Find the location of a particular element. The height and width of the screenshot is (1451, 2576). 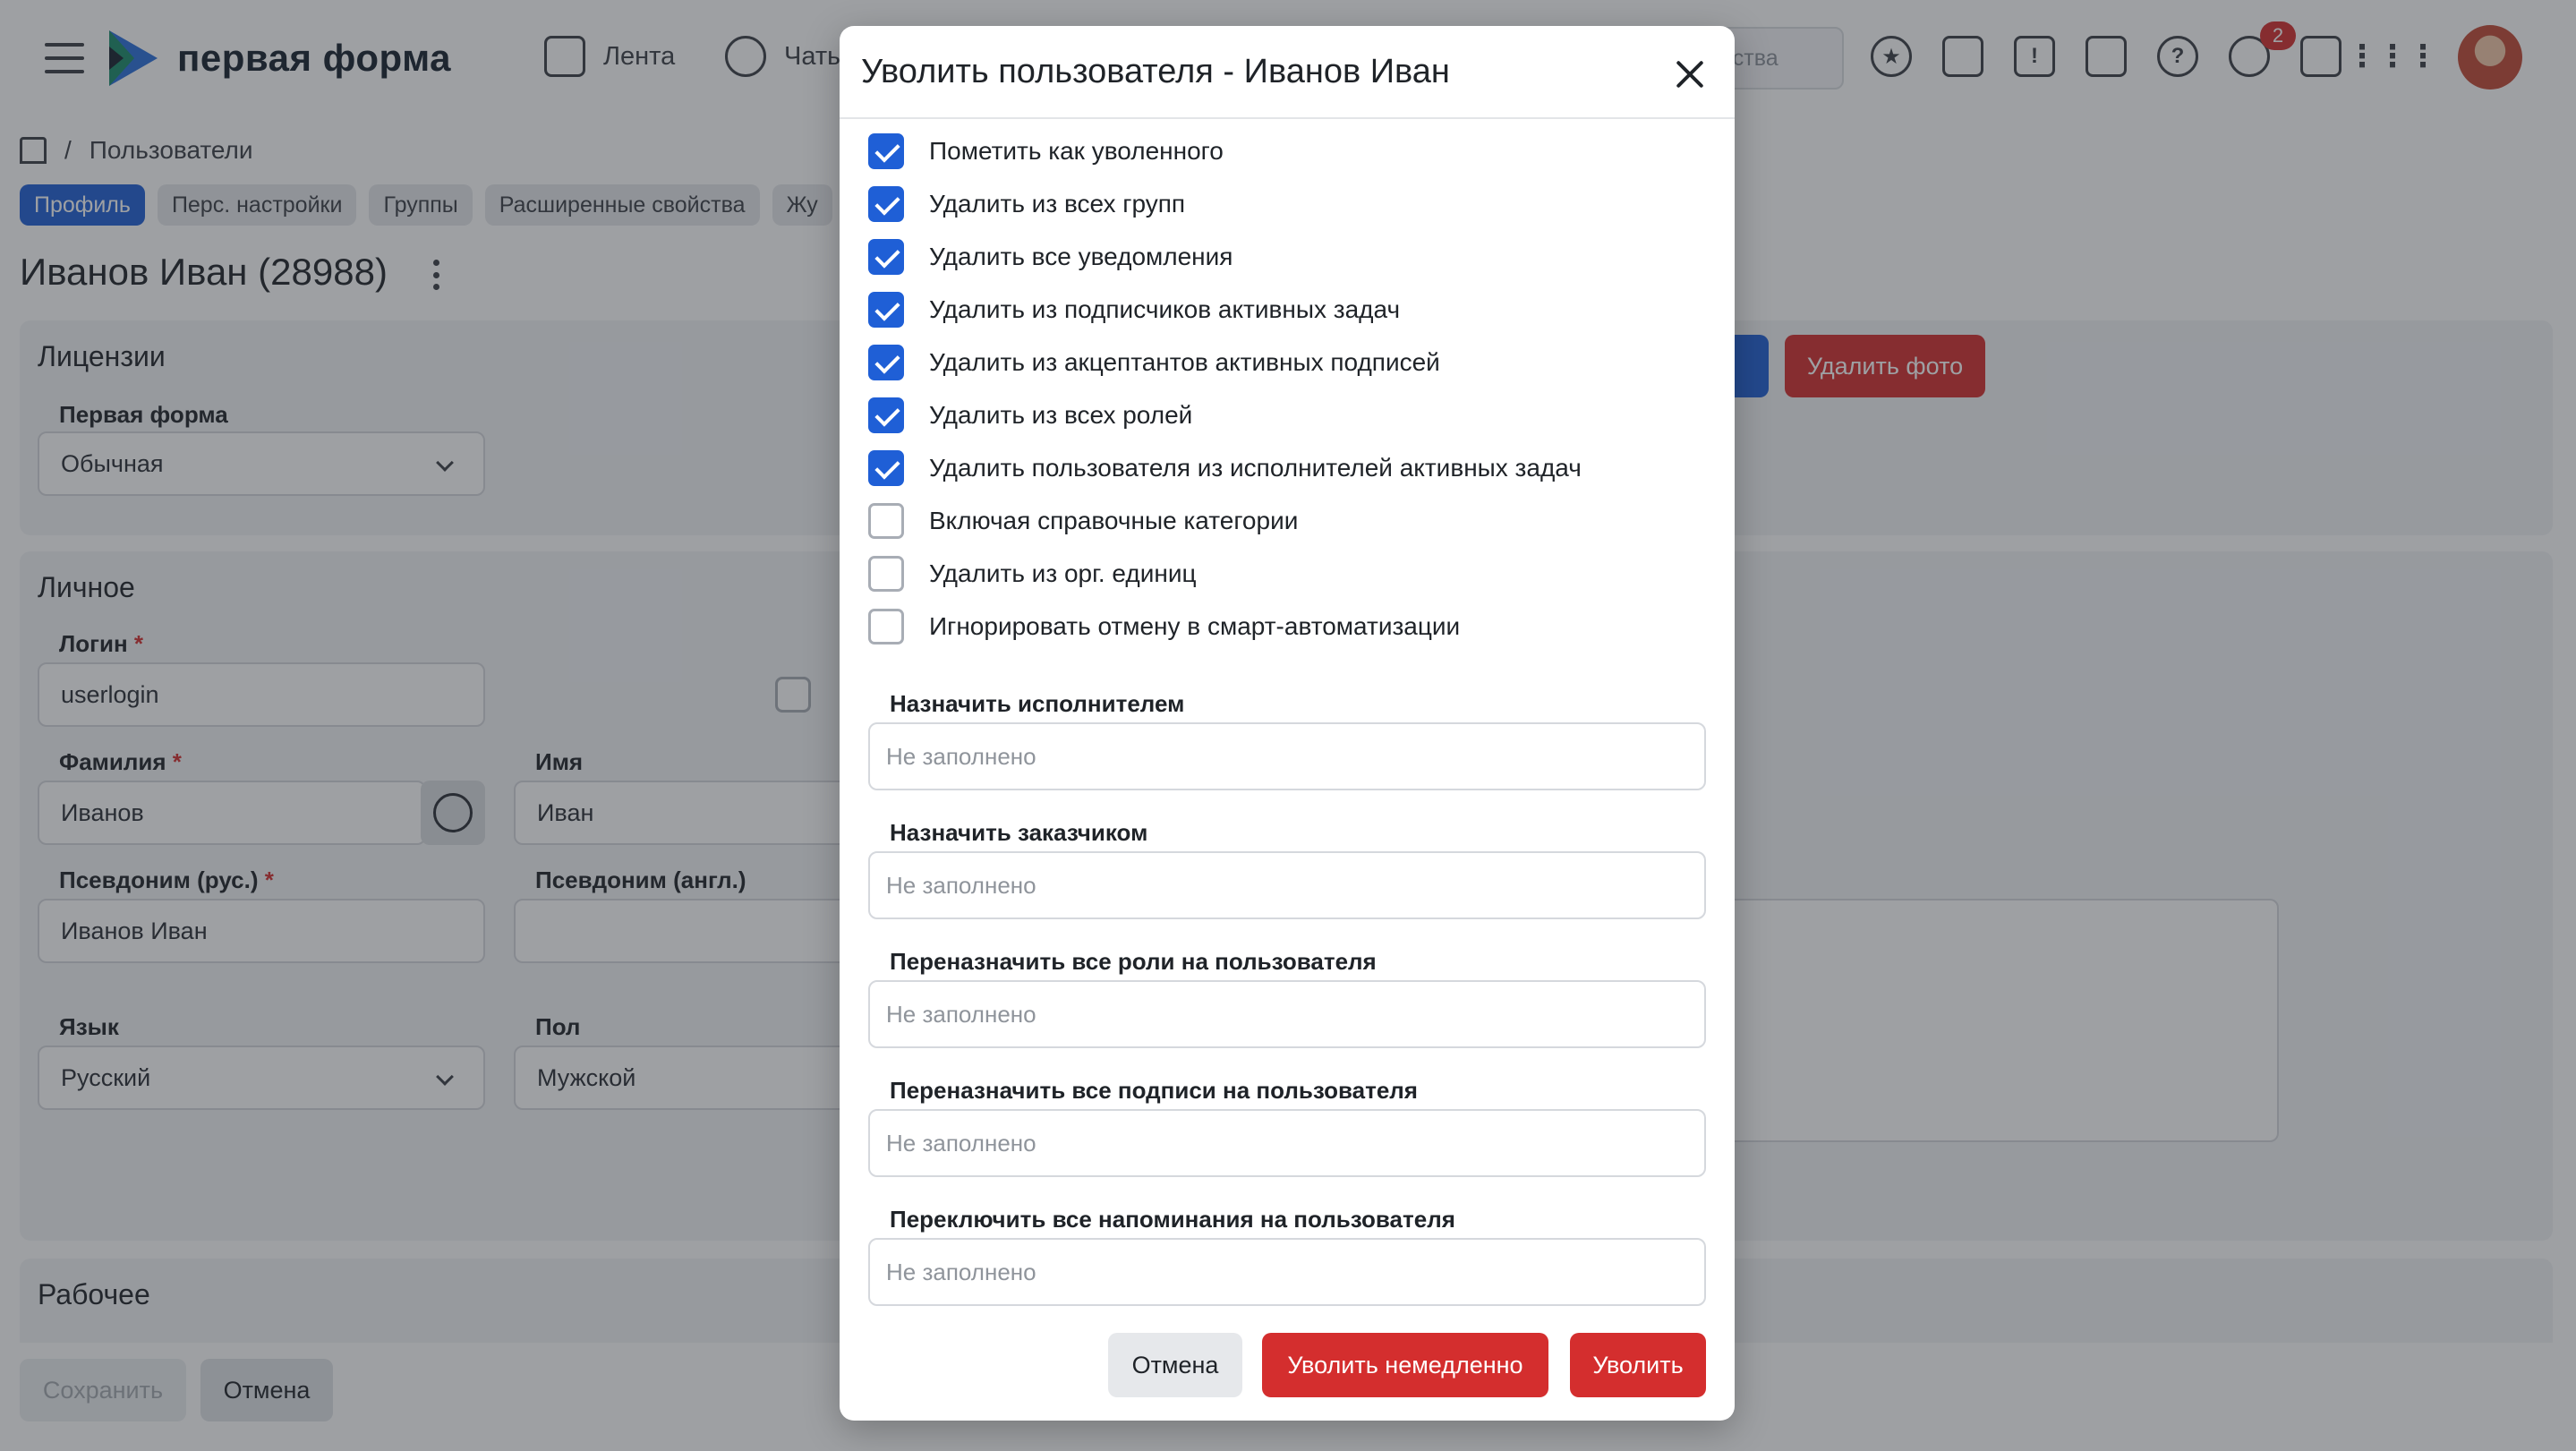

option-label: Удалить из всех групп is located at coordinates (1057, 204).